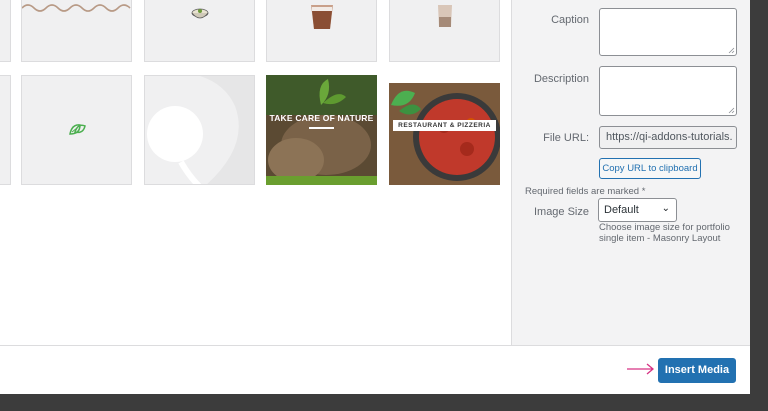 This screenshot has width=768, height=411. I want to click on nature-underline, so click(321, 128).